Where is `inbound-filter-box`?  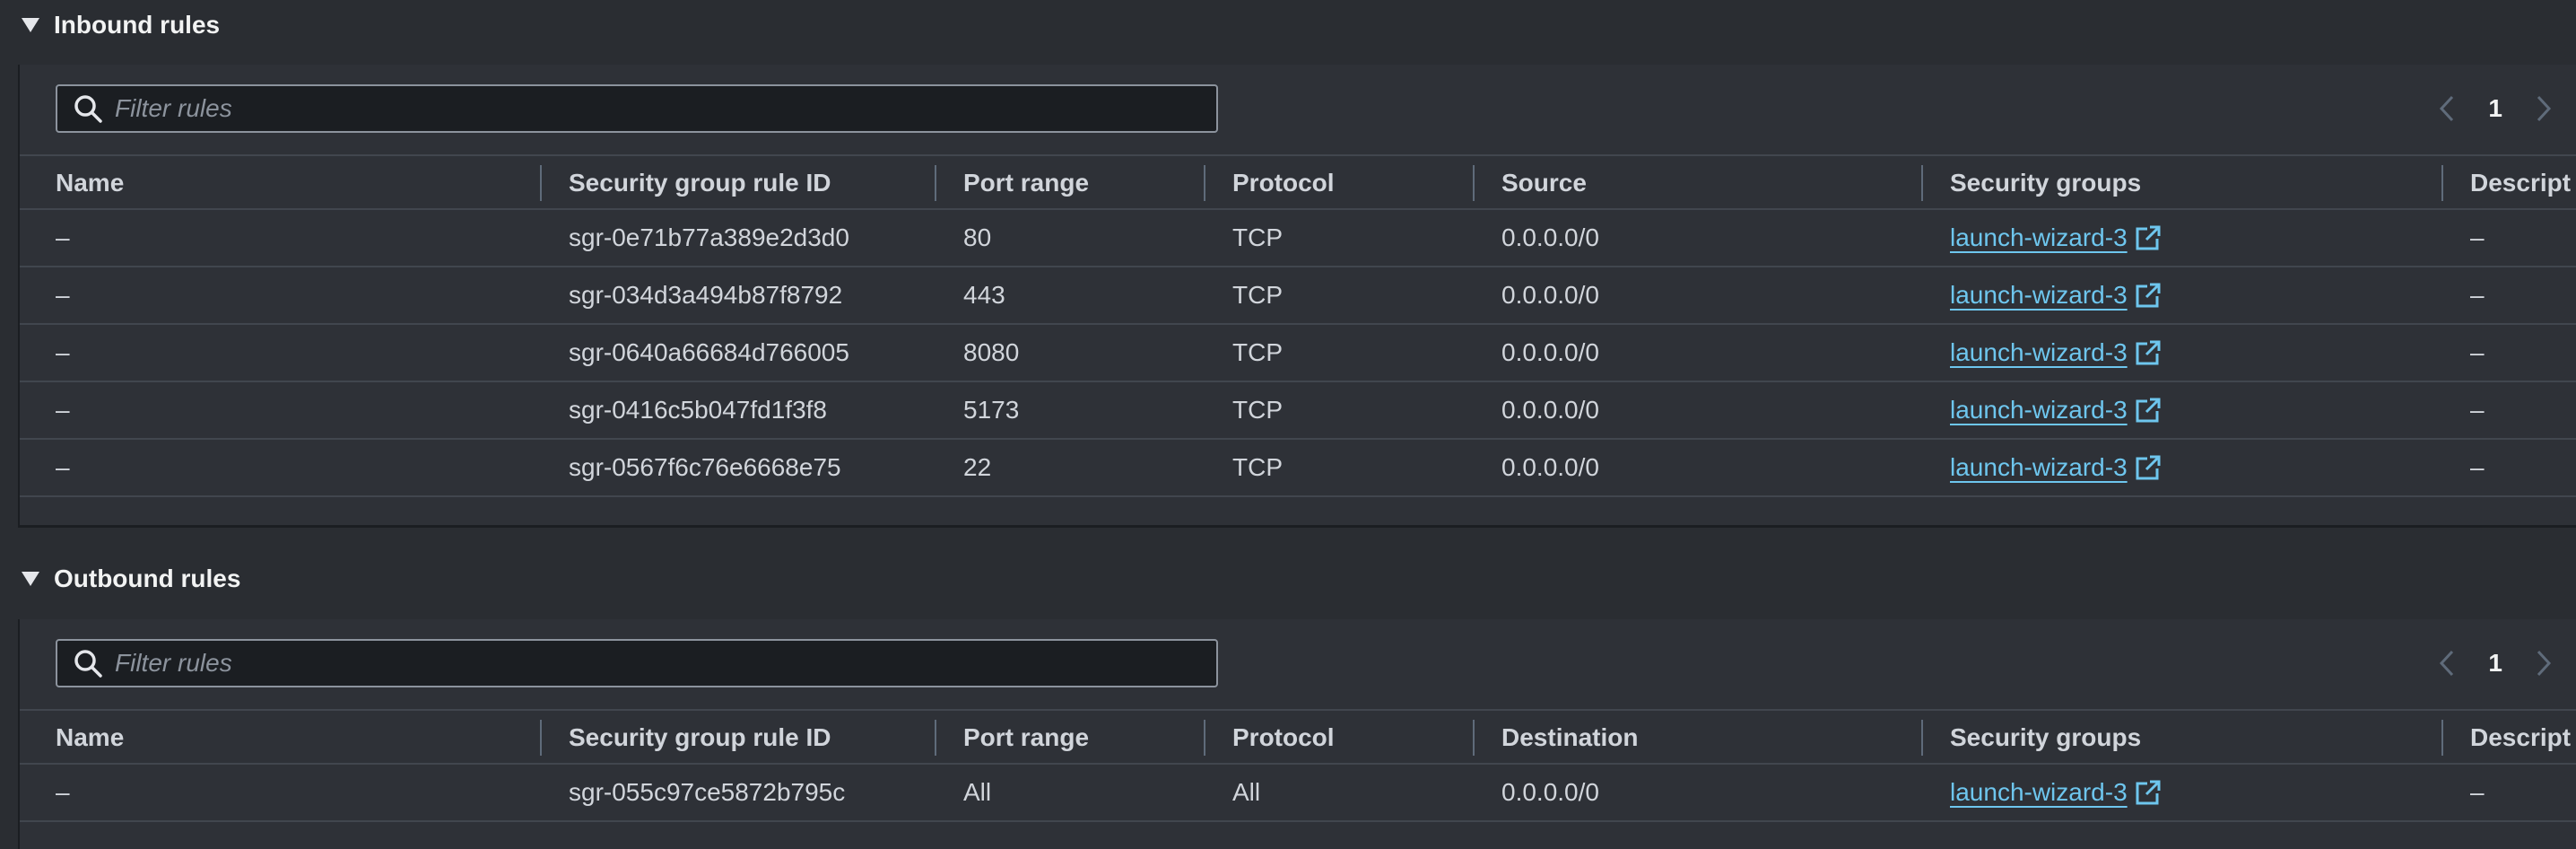
inbound-filter-box is located at coordinates (637, 108).